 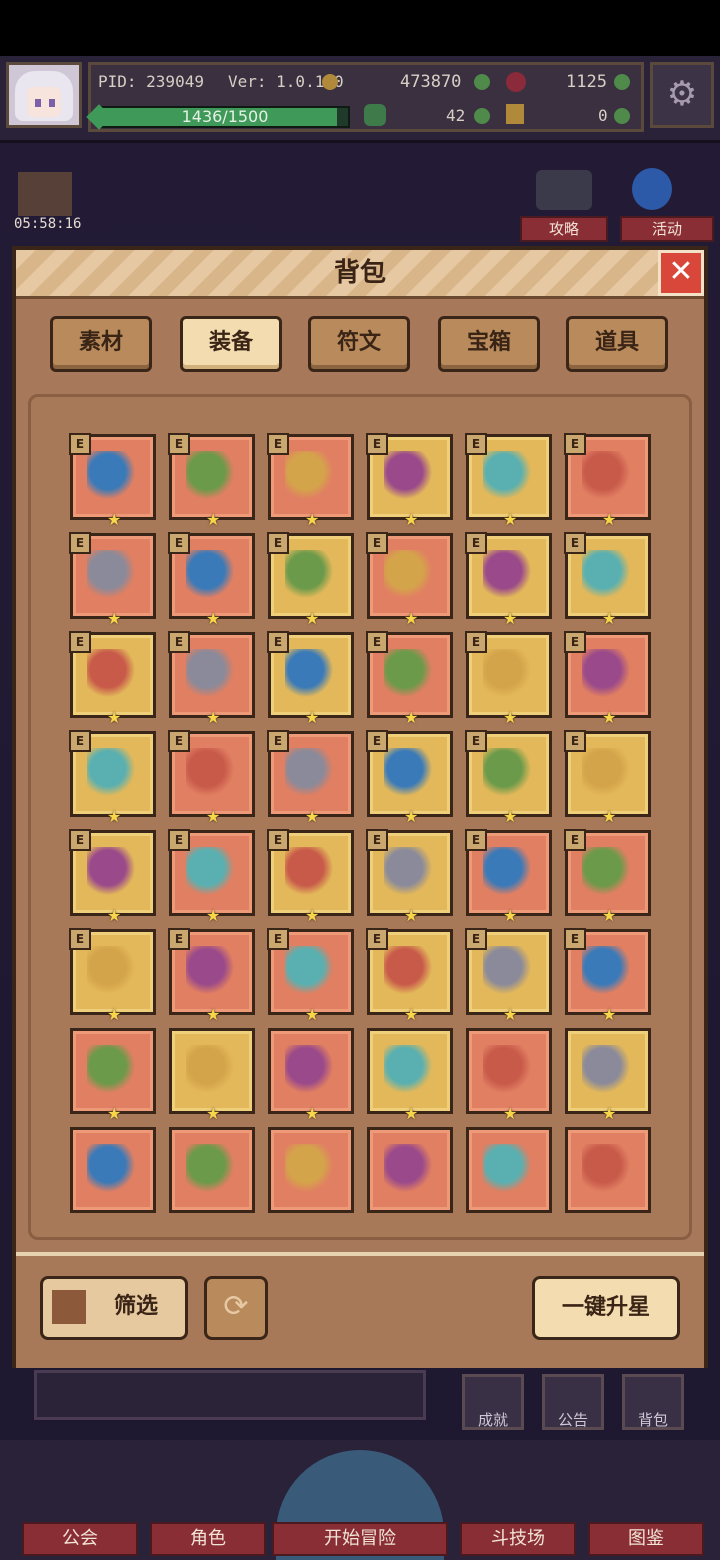 I want to click on dress-icon, so click(x=410, y=675).